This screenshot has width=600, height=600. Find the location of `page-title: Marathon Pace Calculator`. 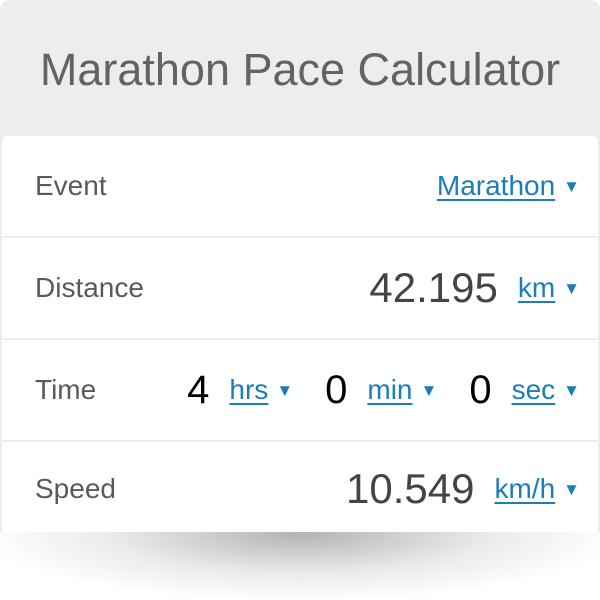

page-title: Marathon Pace Calculator is located at coordinates (300, 69).